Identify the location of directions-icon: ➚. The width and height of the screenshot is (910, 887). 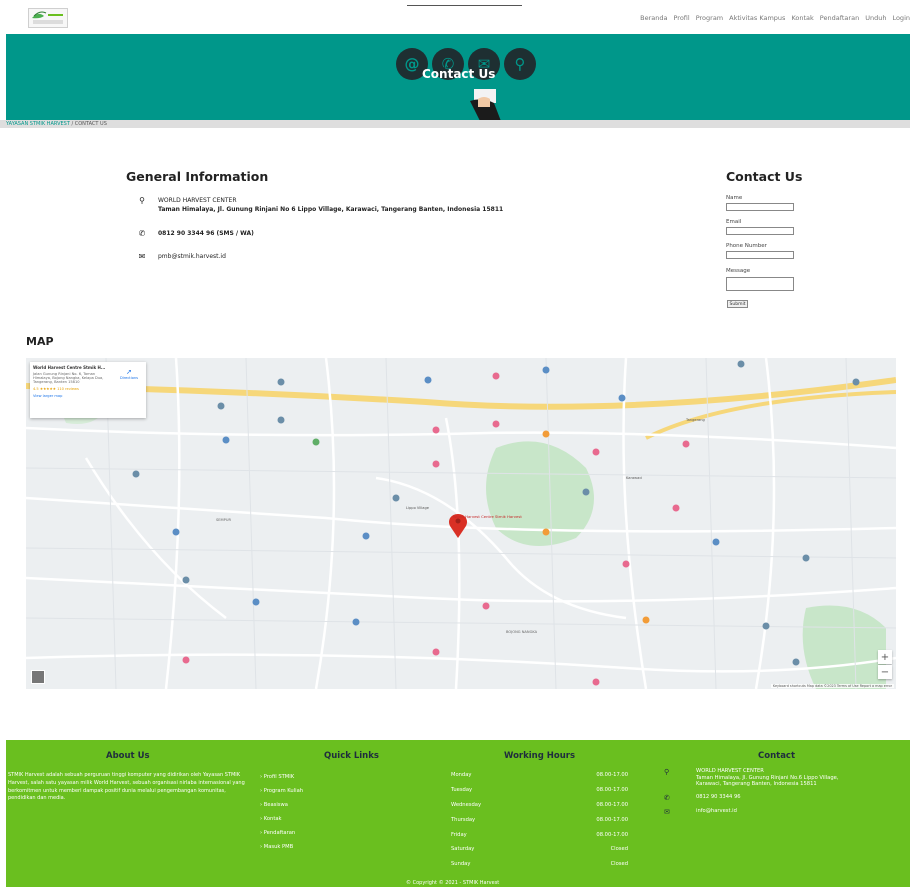
(129, 372).